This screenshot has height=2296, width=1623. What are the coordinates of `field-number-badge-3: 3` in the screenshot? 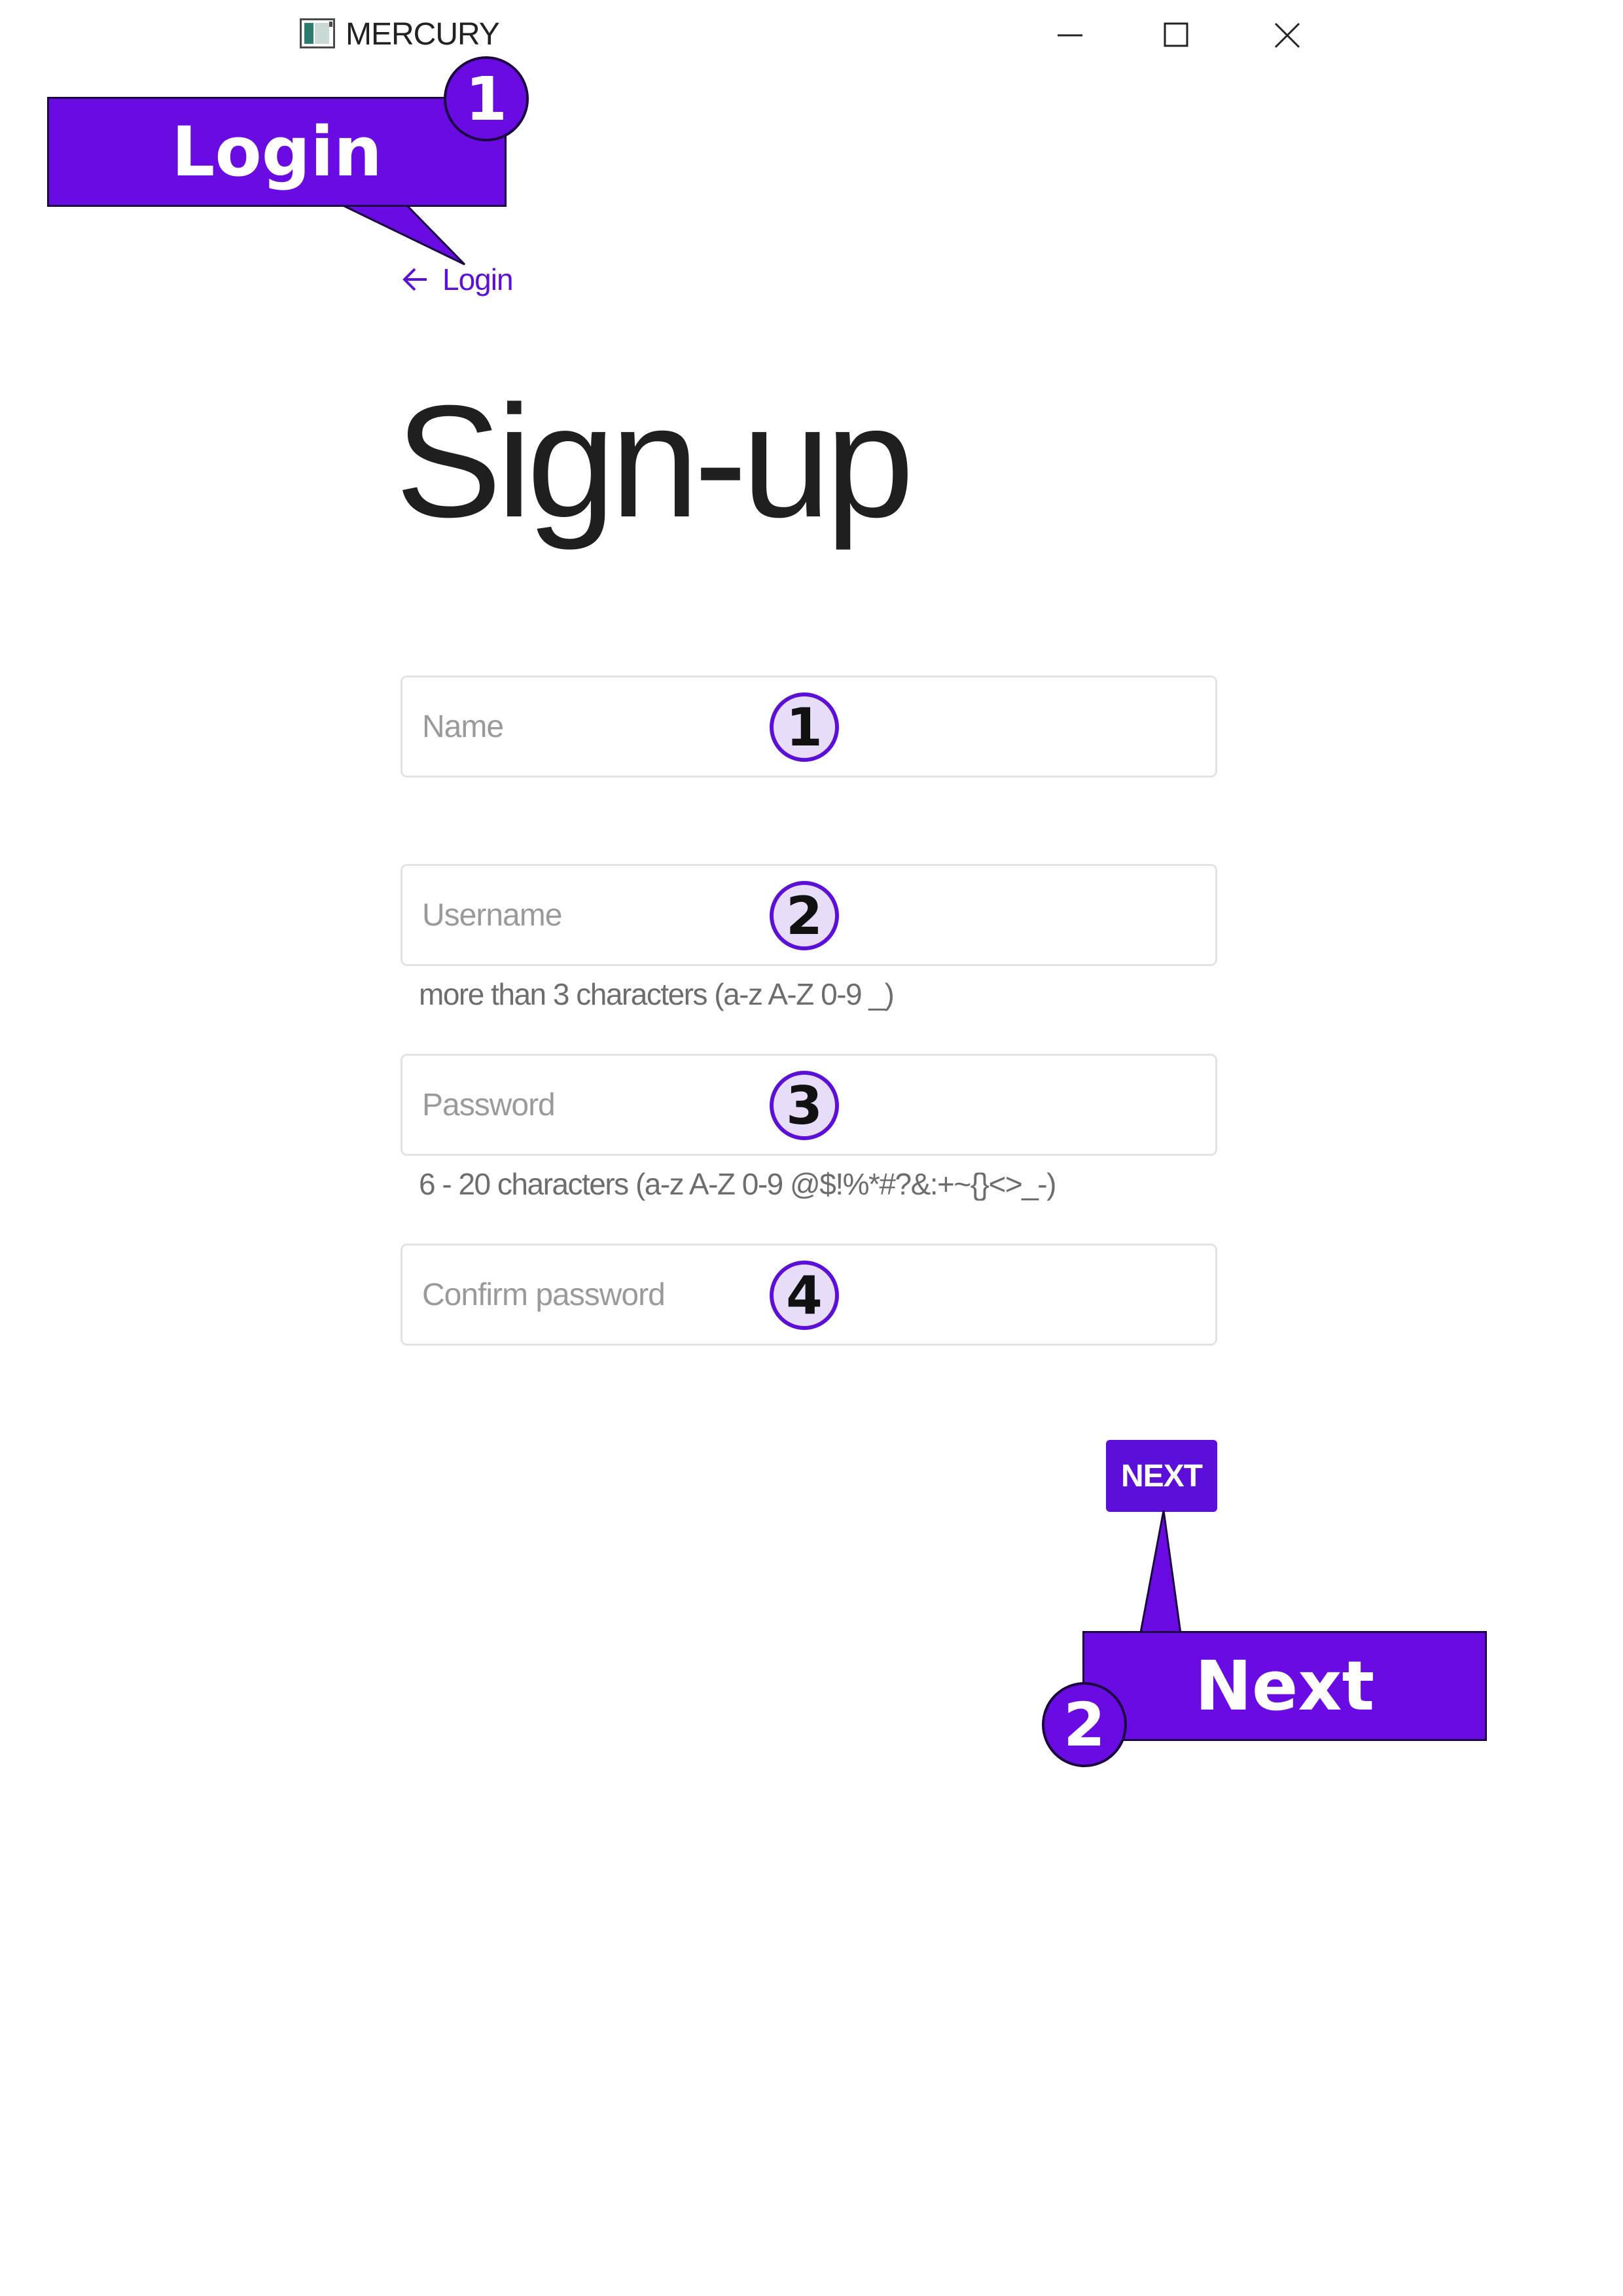 It's located at (804, 1105).